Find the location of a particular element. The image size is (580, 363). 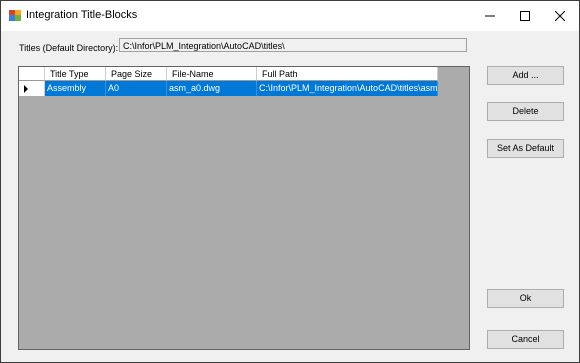

maximize-icon is located at coordinates (525, 16).